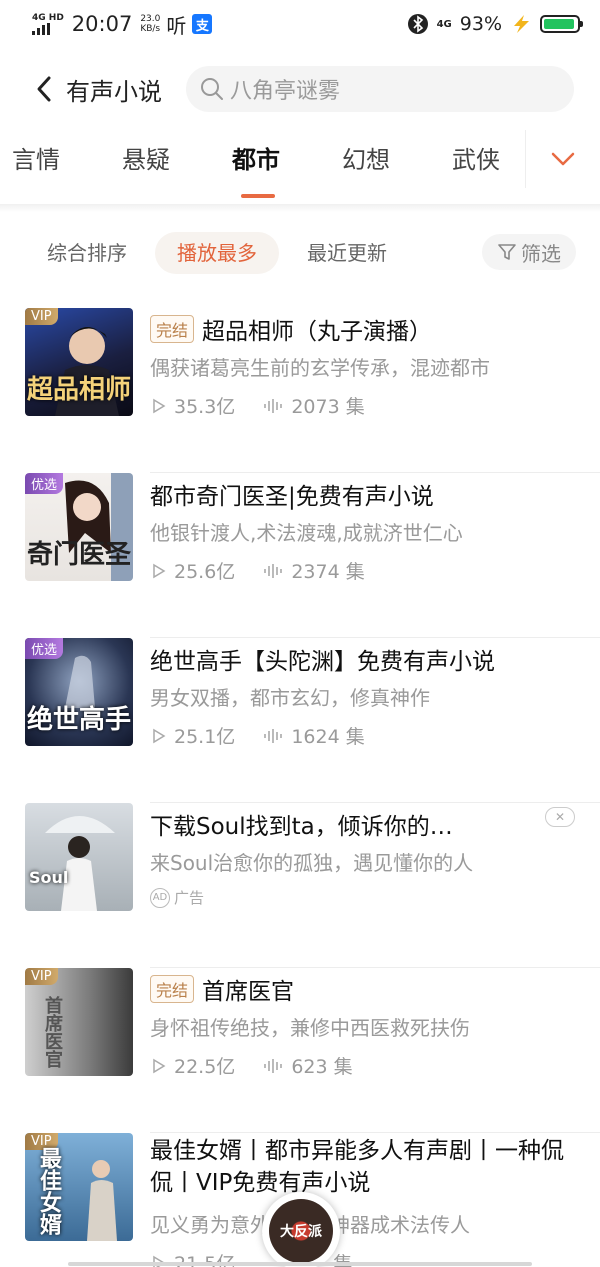 The height and width of the screenshot is (1267, 600). I want to click on book-title: 超品相师（丸子演播）, so click(317, 332).